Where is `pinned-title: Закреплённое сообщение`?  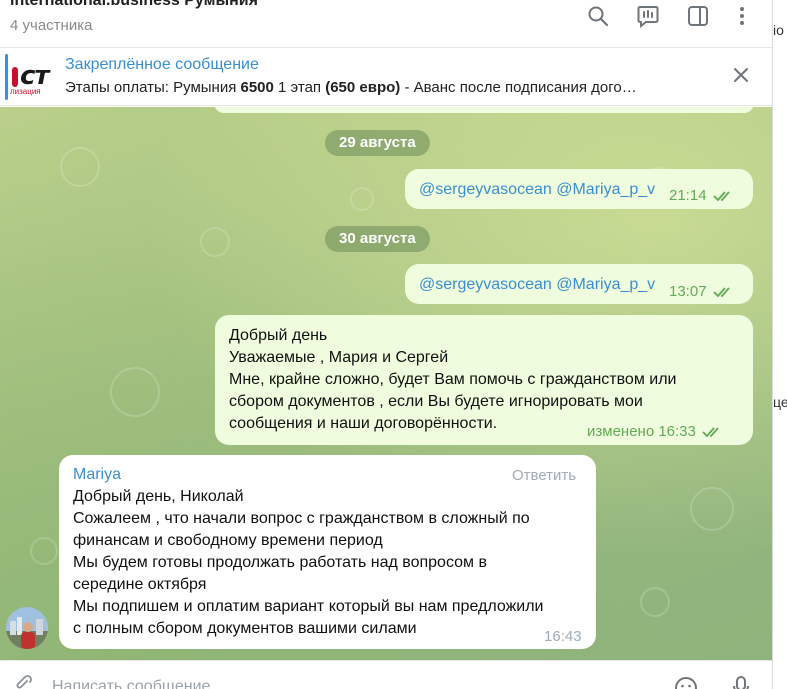
pinned-title: Закреплённое сообщение is located at coordinates (162, 64).